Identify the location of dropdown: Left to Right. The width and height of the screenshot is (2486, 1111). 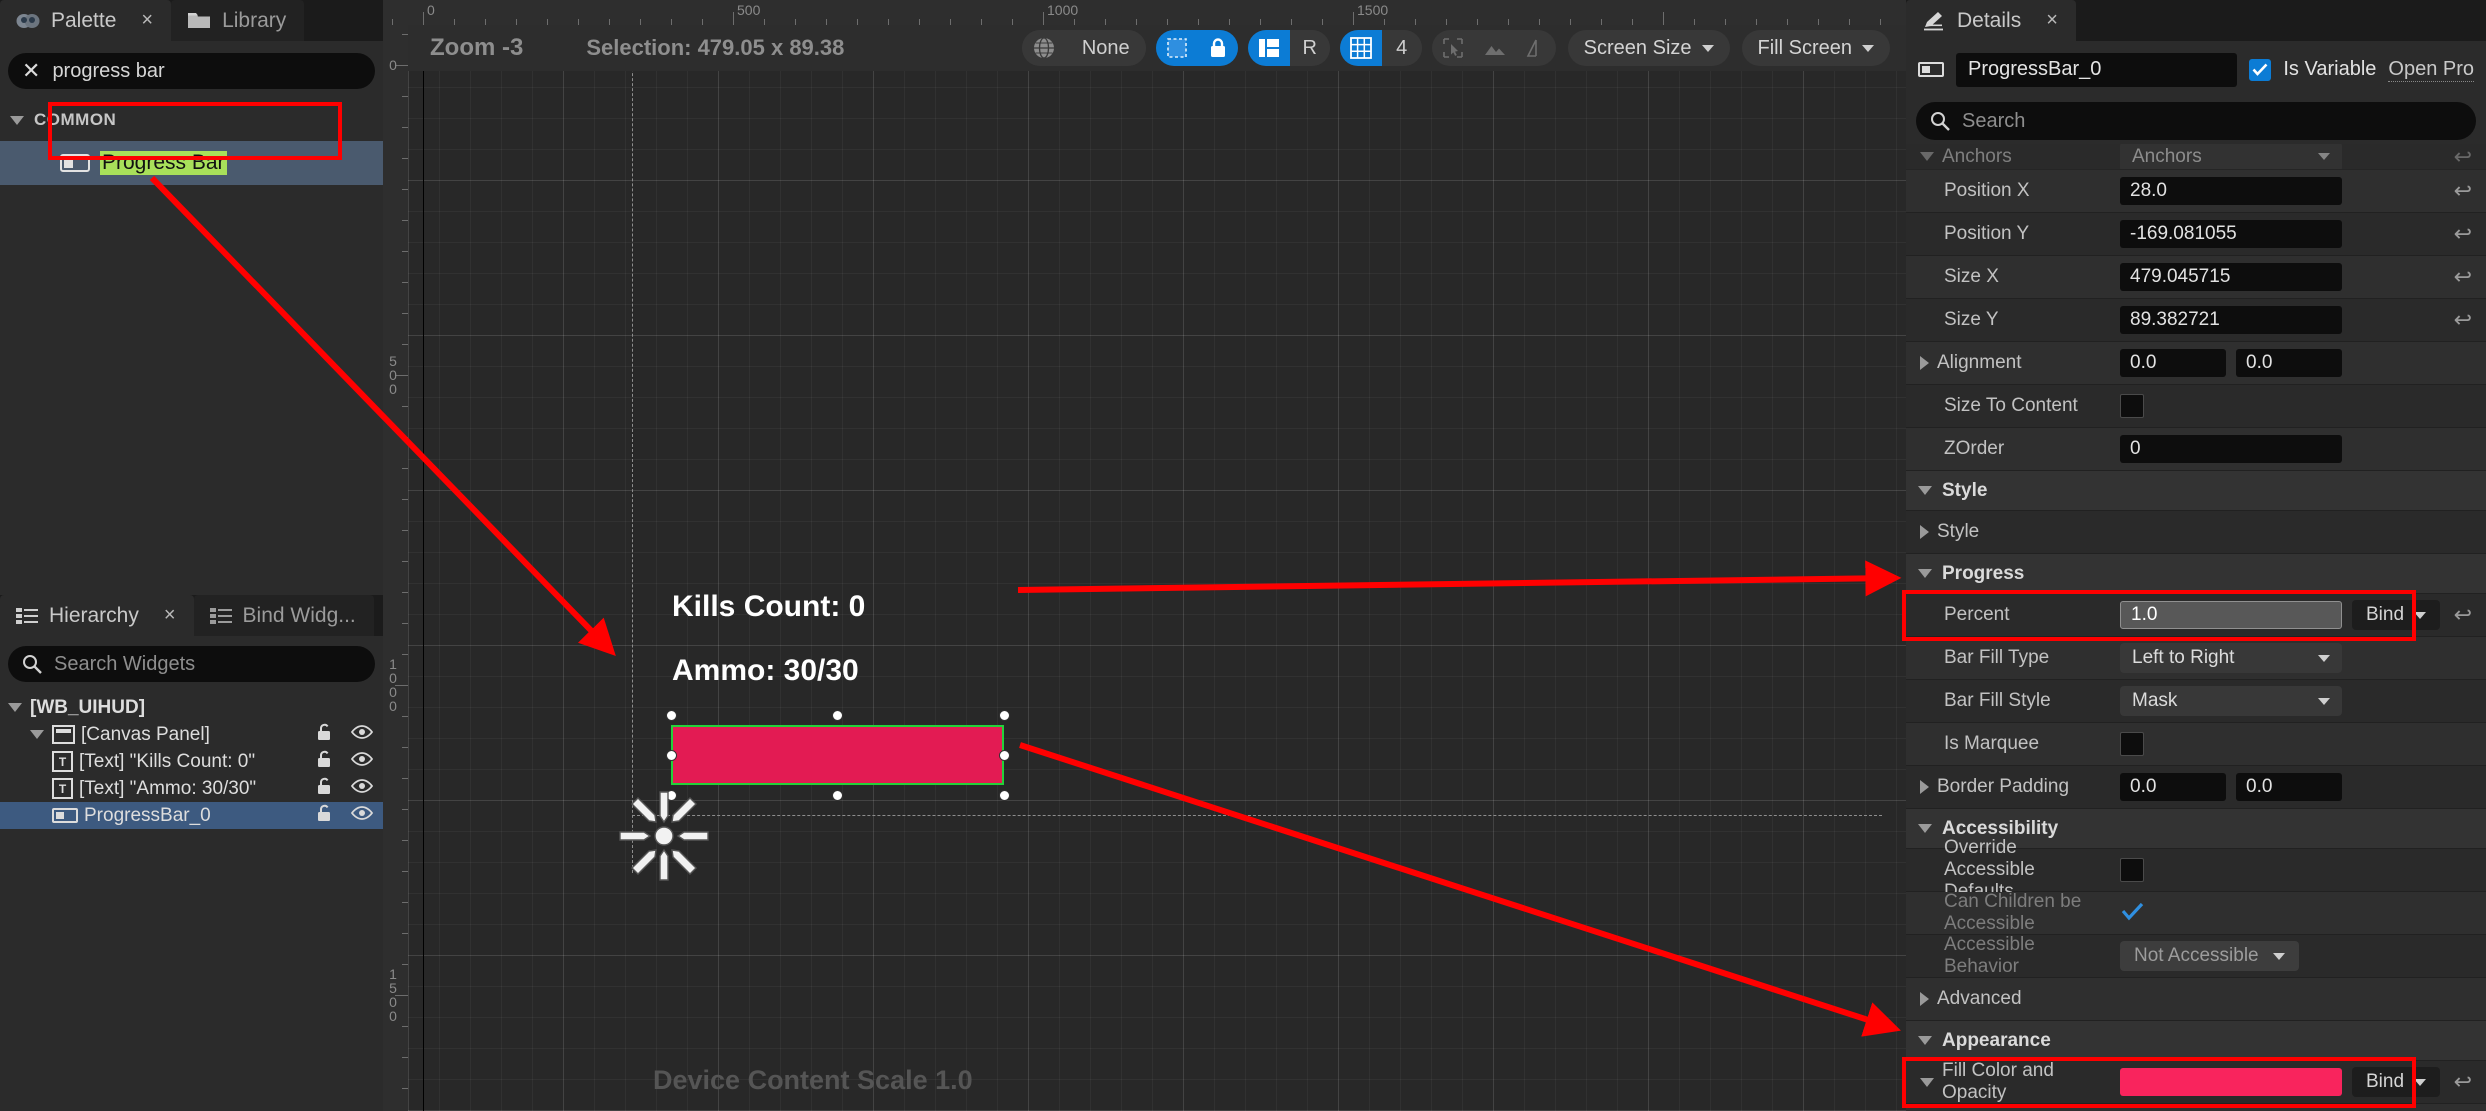
(2231, 658).